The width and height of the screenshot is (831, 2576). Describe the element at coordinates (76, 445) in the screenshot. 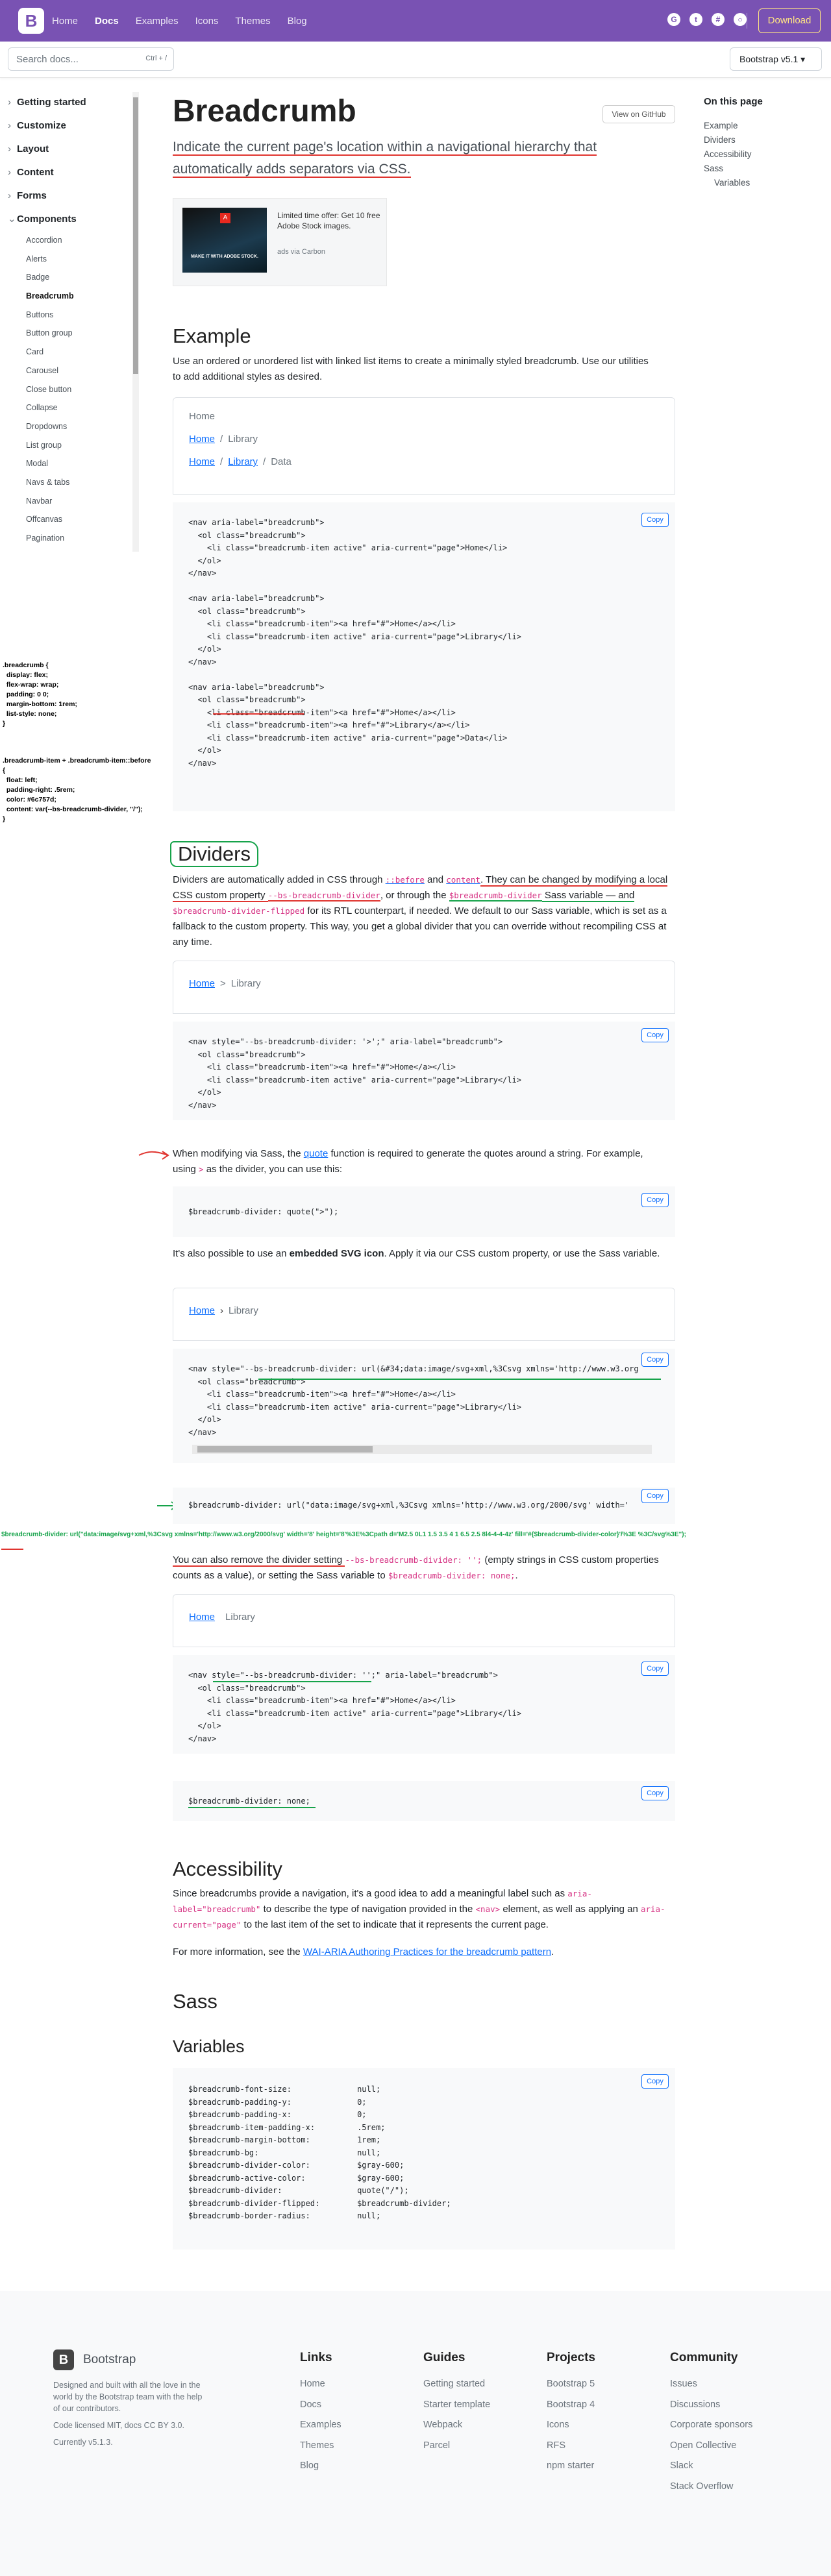

I see `sidebar-item-list-group: List group` at that location.